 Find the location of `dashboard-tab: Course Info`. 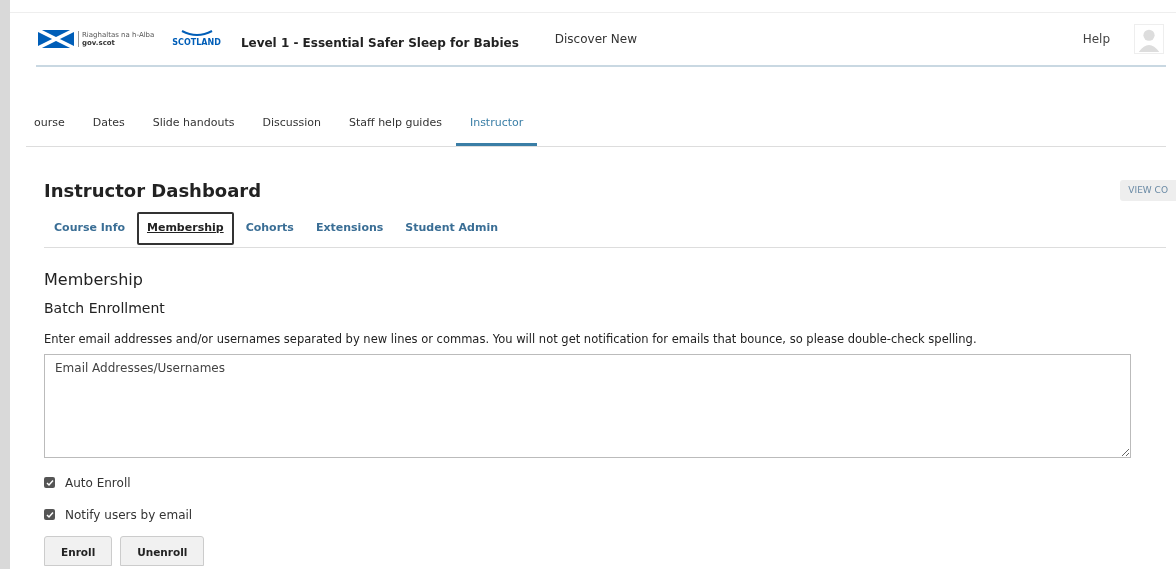

dashboard-tab: Course Info is located at coordinates (89, 228).